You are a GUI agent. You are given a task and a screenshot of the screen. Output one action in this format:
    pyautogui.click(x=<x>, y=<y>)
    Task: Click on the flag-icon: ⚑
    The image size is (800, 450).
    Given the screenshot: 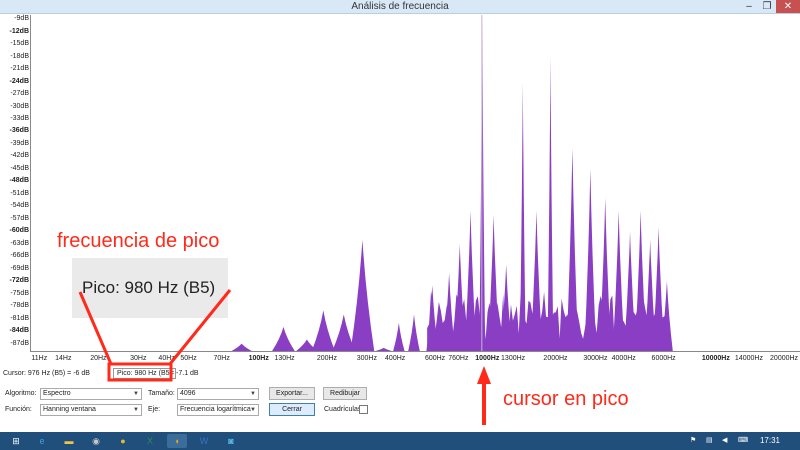 What is the action you would take?
    pyautogui.click(x=693, y=440)
    